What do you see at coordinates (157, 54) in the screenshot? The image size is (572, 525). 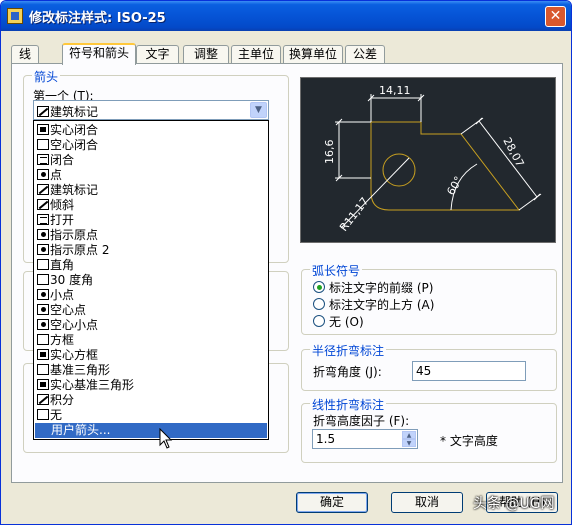 I see `tab-text: 文字` at bounding box center [157, 54].